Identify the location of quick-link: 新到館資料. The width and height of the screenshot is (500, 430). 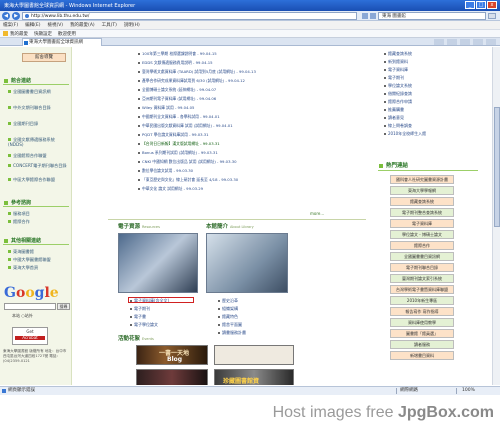
(396, 62).